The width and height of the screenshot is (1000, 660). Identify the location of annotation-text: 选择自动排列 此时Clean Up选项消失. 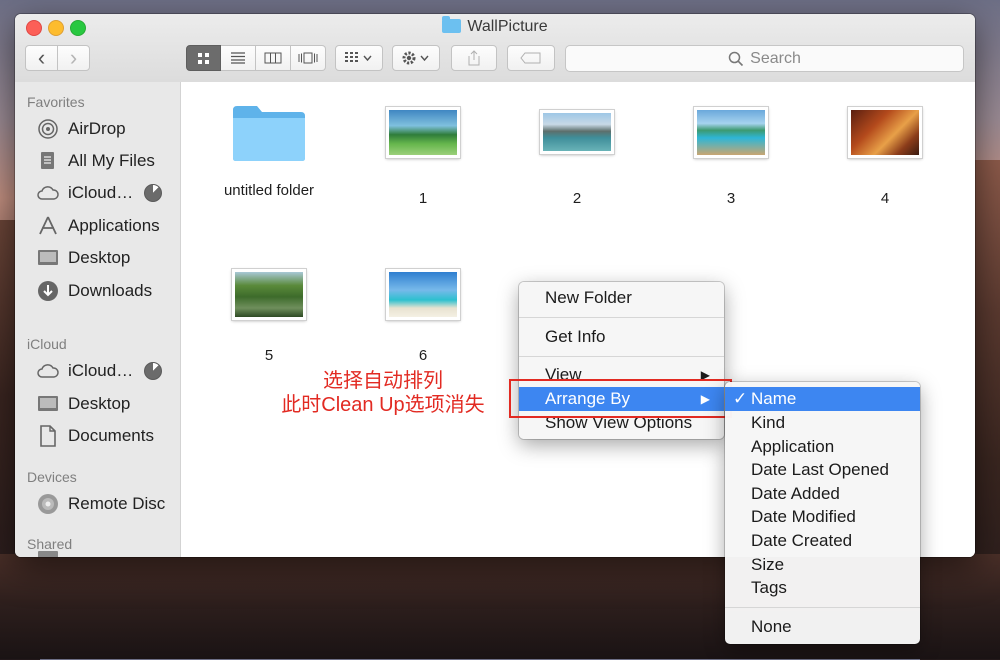
(383, 393).